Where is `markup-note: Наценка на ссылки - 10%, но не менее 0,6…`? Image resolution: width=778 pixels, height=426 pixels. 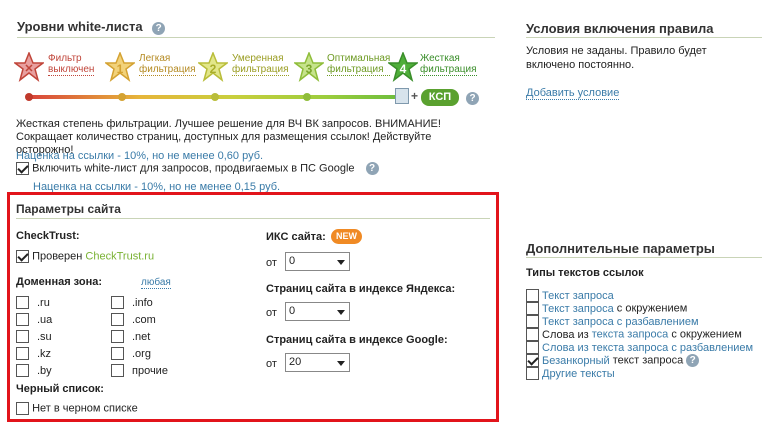
markup-note: Наценка на ссылки - 10%, но не менее 0,6… is located at coordinates (140, 156).